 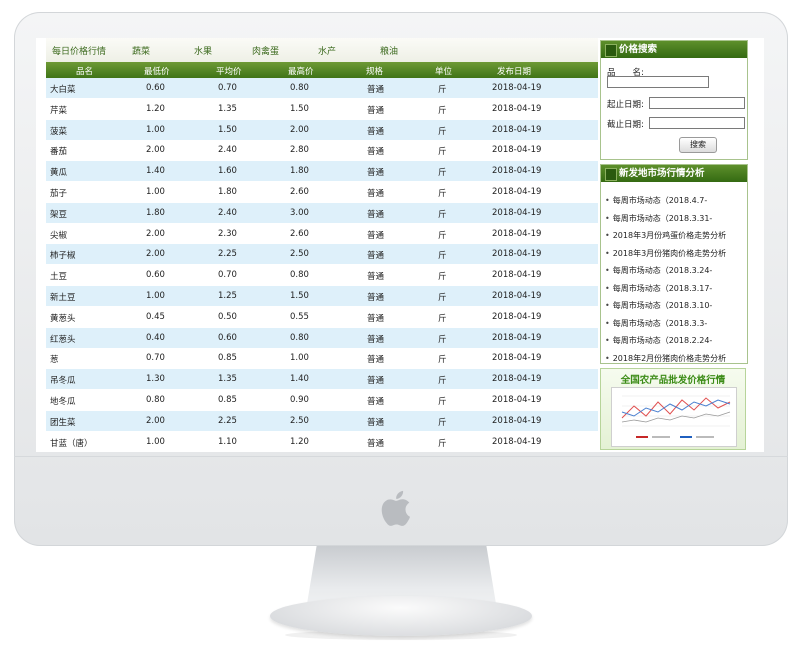 What do you see at coordinates (659, 218) in the screenshot?
I see `market-analysis-item: 每周市场动态（2018.3.31-` at bounding box center [659, 218].